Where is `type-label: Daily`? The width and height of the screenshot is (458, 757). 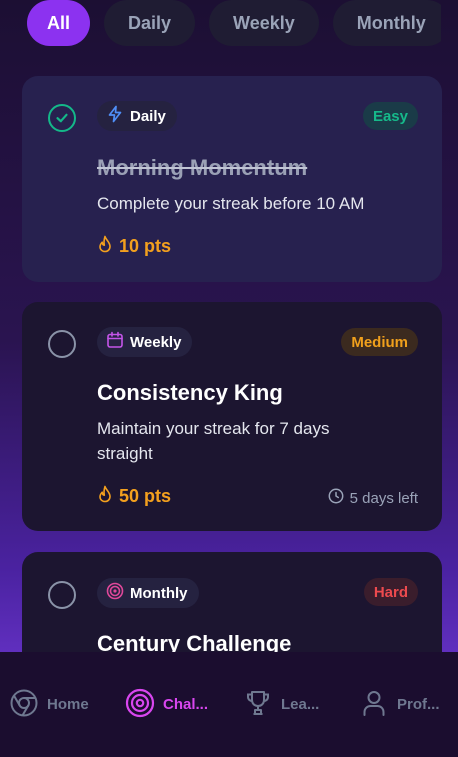 type-label: Daily is located at coordinates (148, 116).